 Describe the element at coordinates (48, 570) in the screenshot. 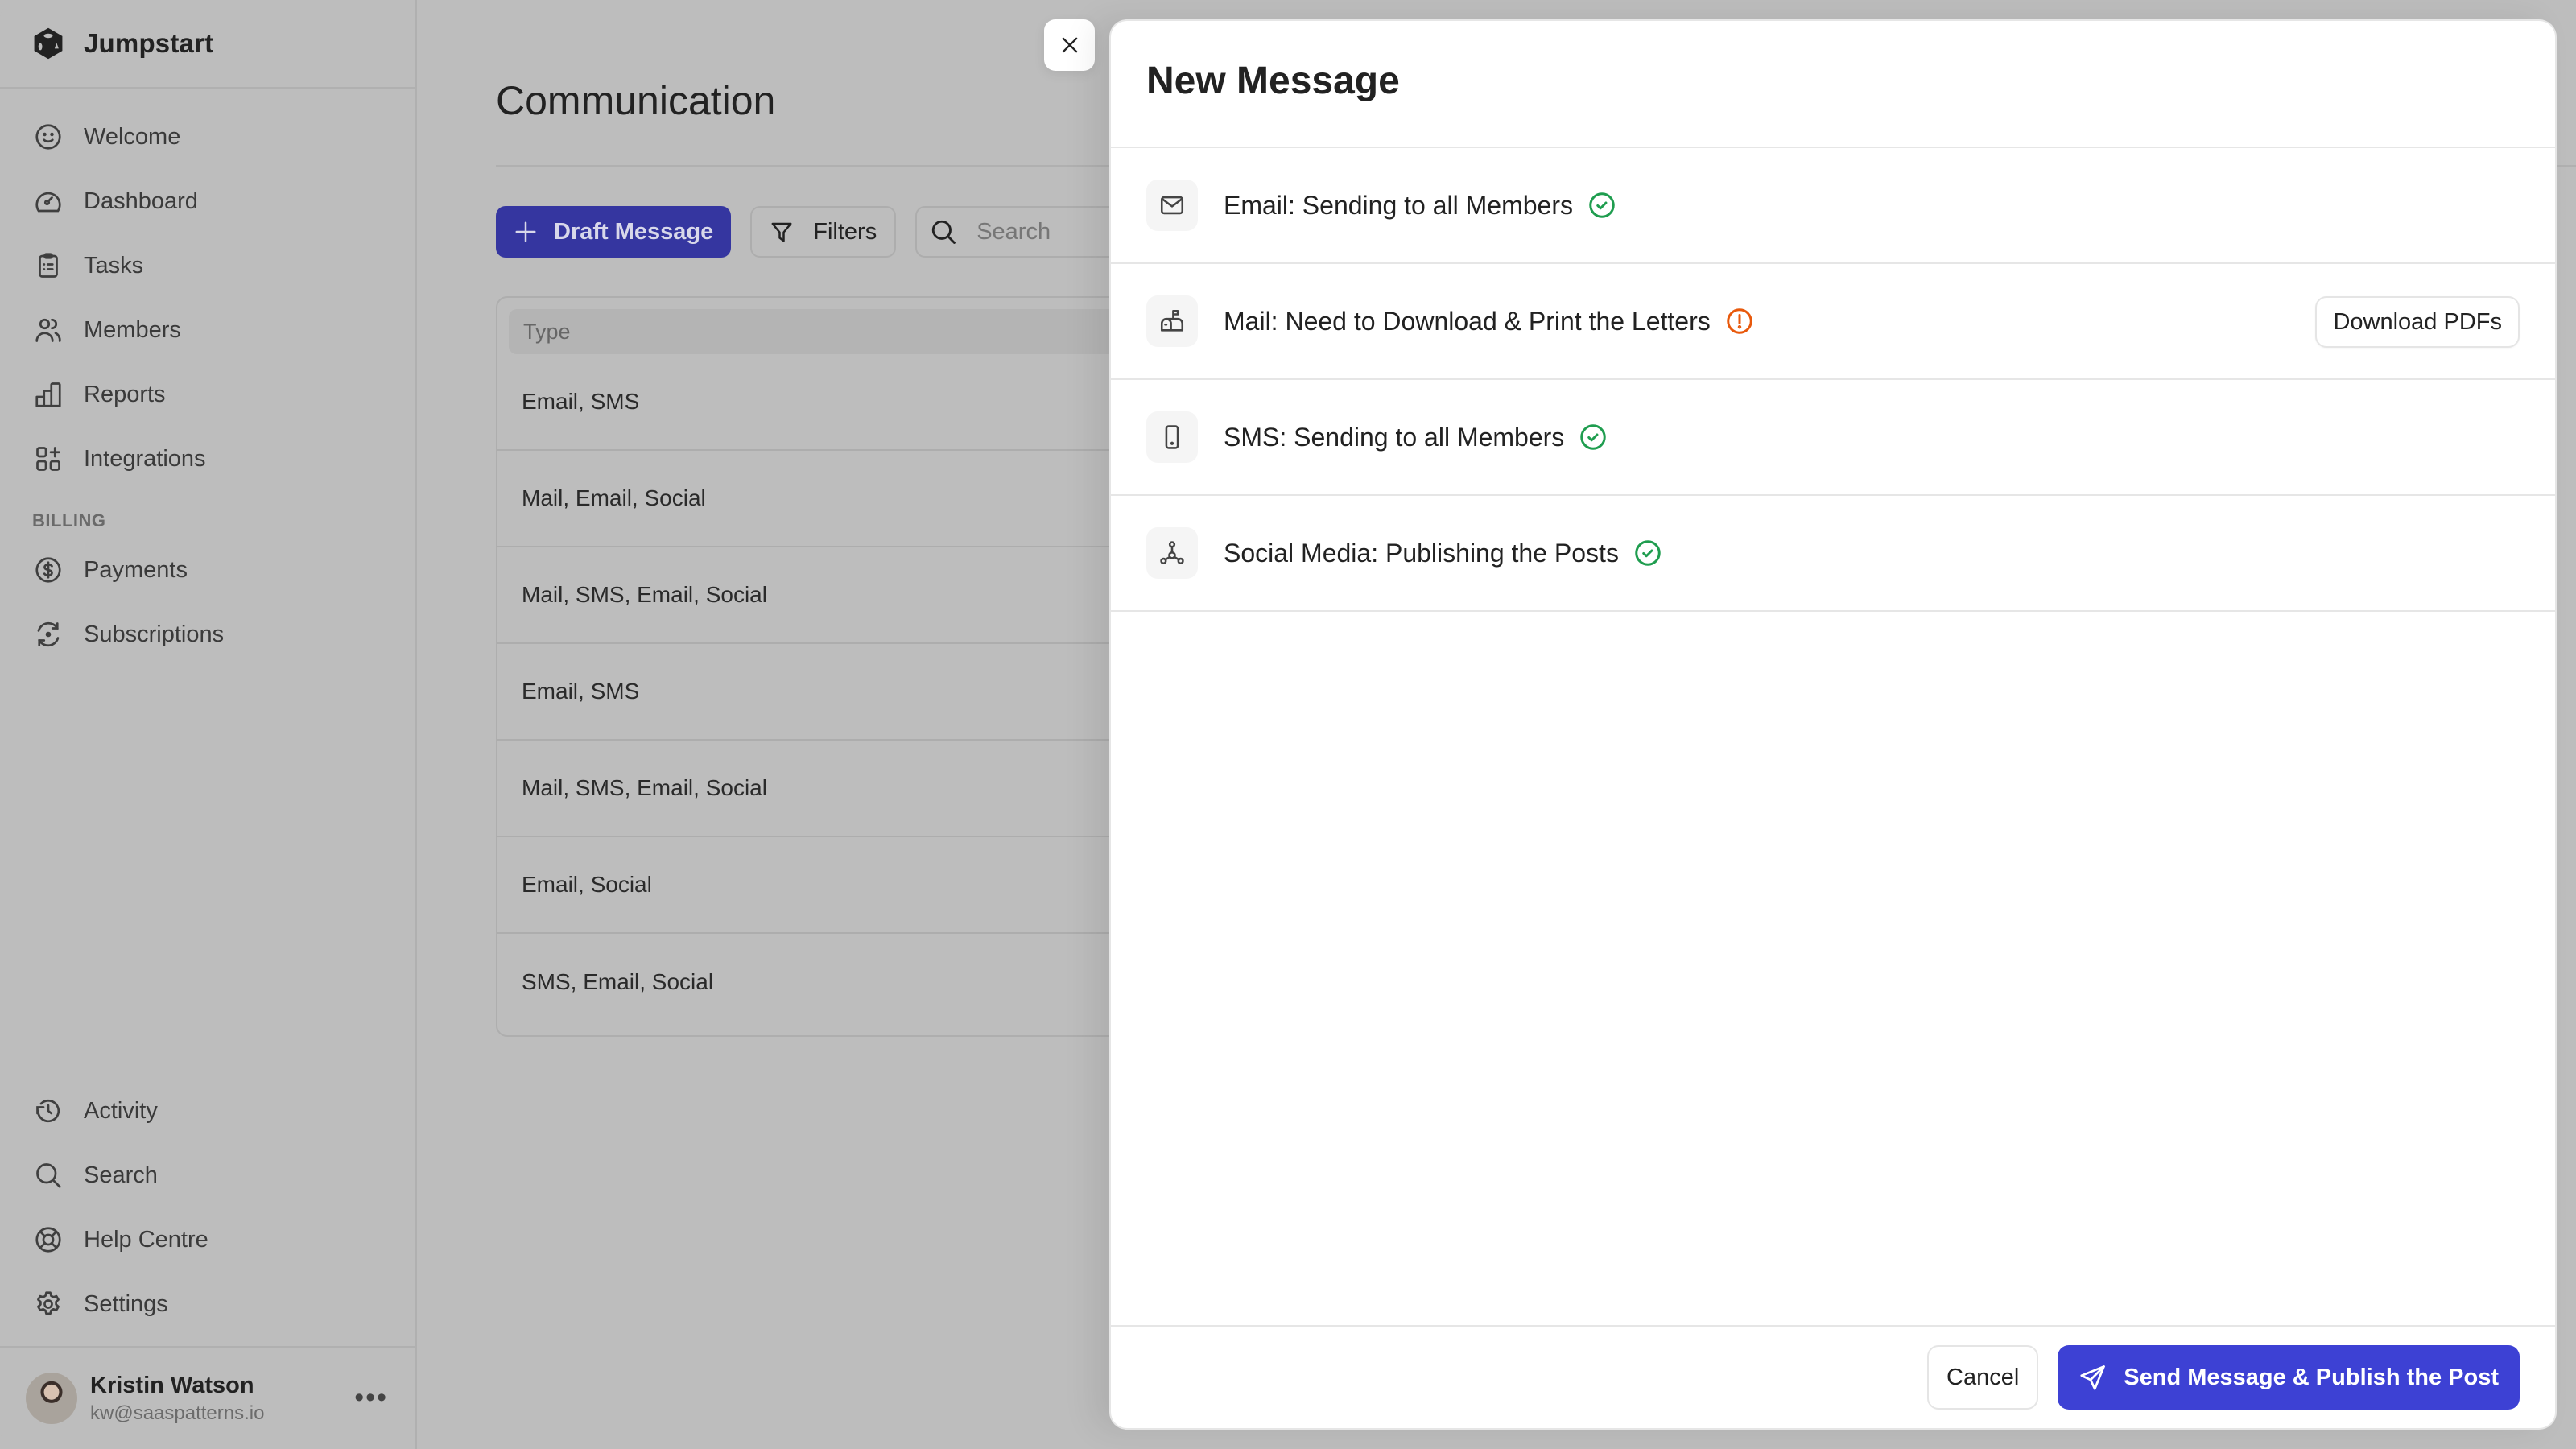

I see `dollar-circle-icon` at that location.